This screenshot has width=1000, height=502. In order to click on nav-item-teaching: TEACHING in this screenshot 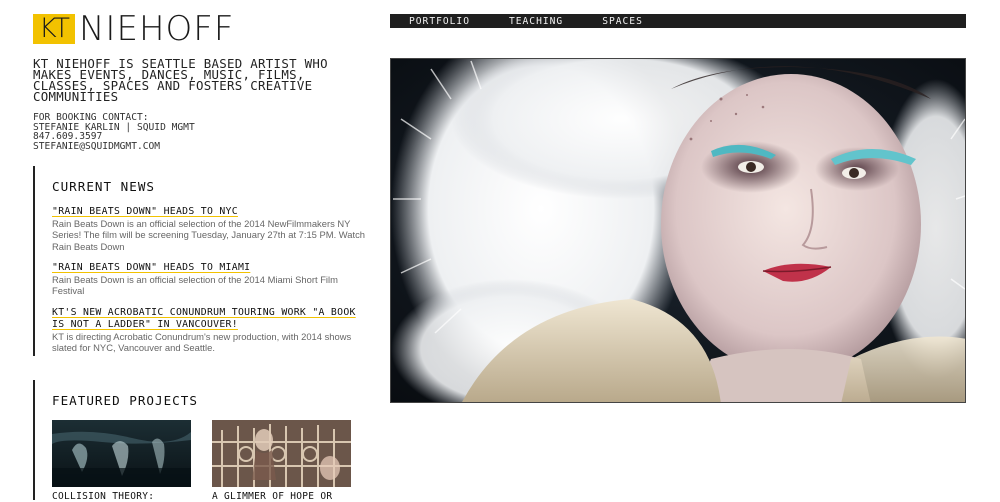, I will do `click(536, 21)`.